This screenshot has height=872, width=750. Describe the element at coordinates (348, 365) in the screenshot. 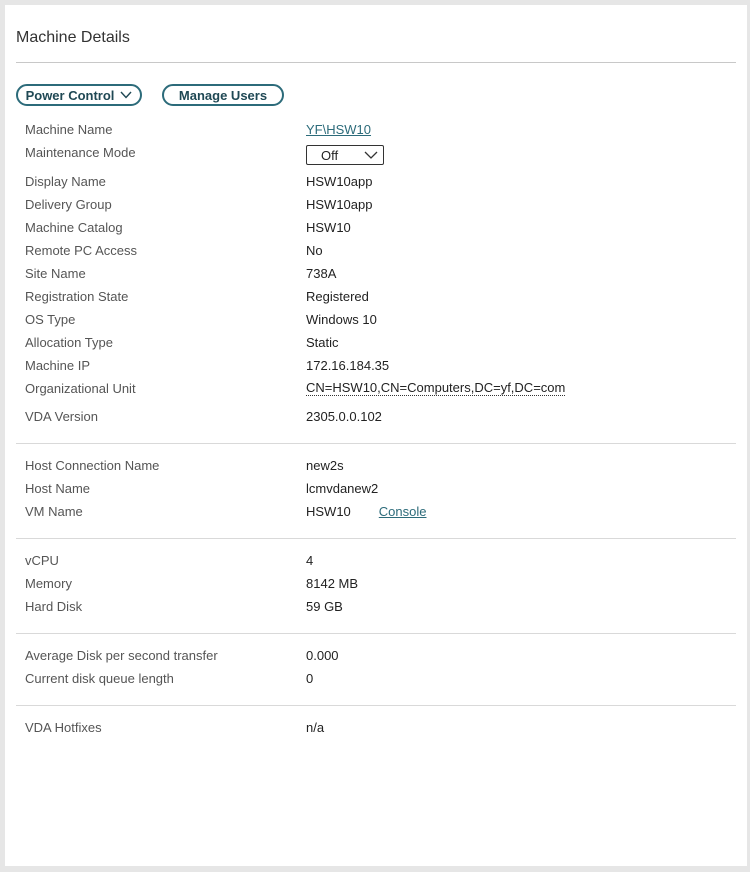

I see `machine-ip-value: 172.16.184.35` at that location.